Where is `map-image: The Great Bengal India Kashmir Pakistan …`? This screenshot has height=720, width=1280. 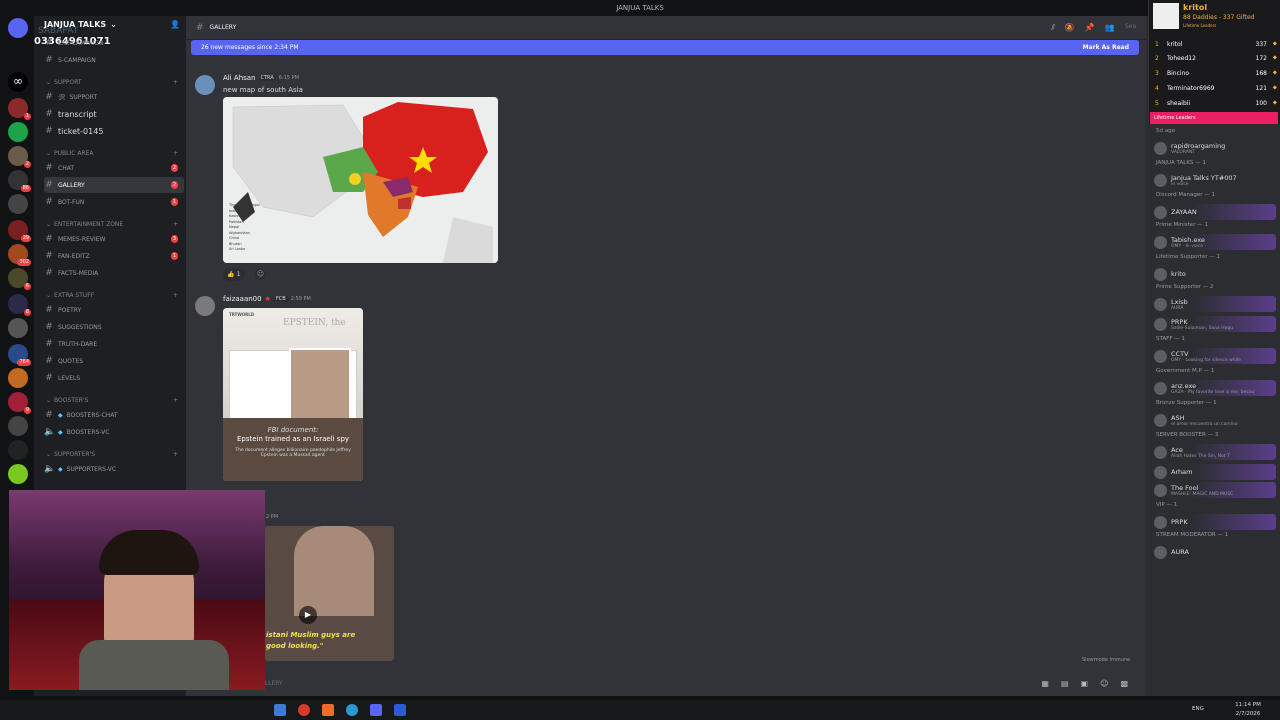
map-image: The Great Bengal India Kashmir Pakistan … is located at coordinates (360, 180).